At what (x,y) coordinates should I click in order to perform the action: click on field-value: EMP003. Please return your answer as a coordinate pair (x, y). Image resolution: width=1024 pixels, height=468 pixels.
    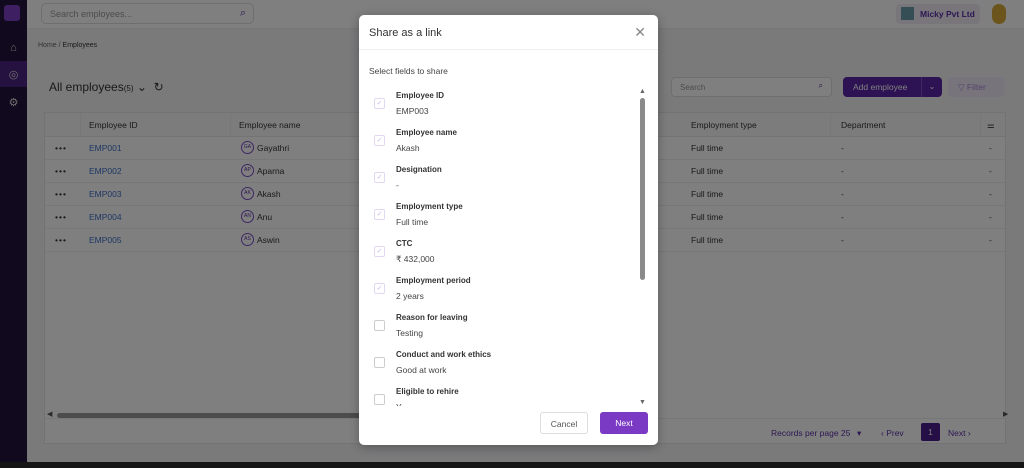
    Looking at the image, I should click on (412, 111).